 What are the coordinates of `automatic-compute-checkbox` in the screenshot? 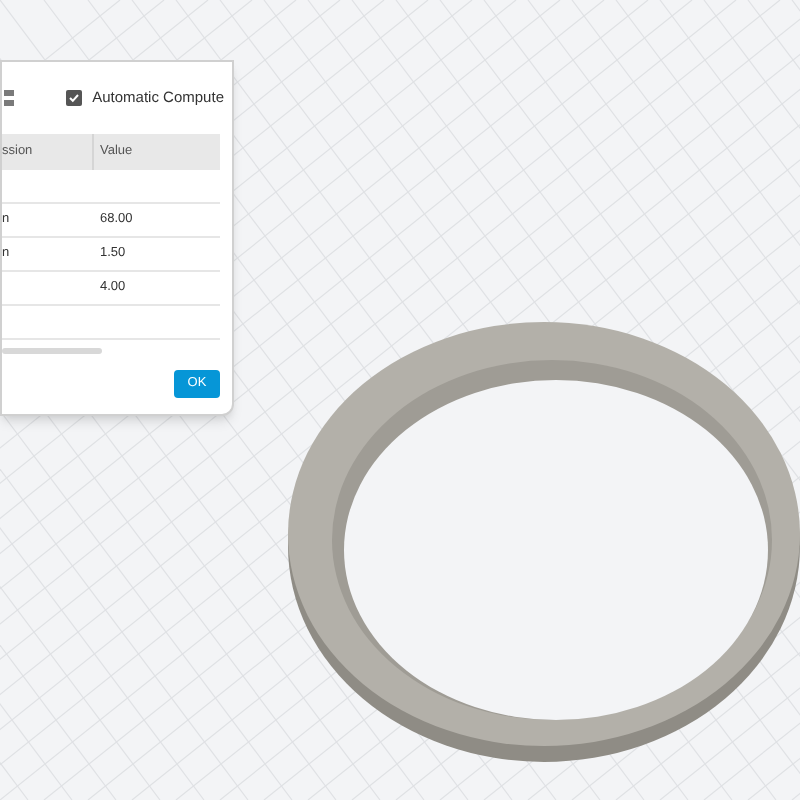 It's located at (74, 98).